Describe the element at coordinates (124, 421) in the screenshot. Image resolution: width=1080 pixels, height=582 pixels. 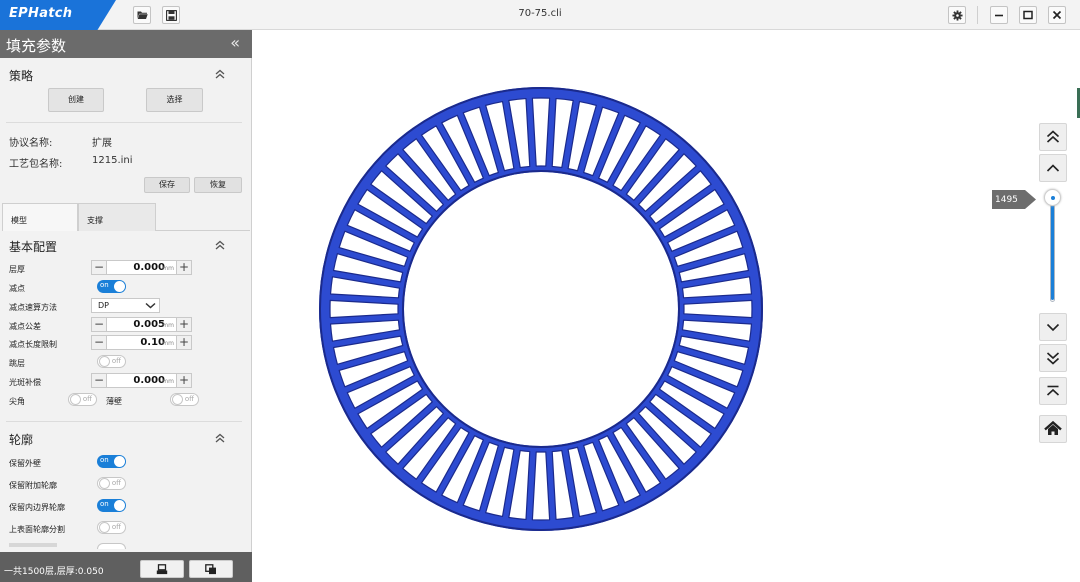
I see `divider` at that location.